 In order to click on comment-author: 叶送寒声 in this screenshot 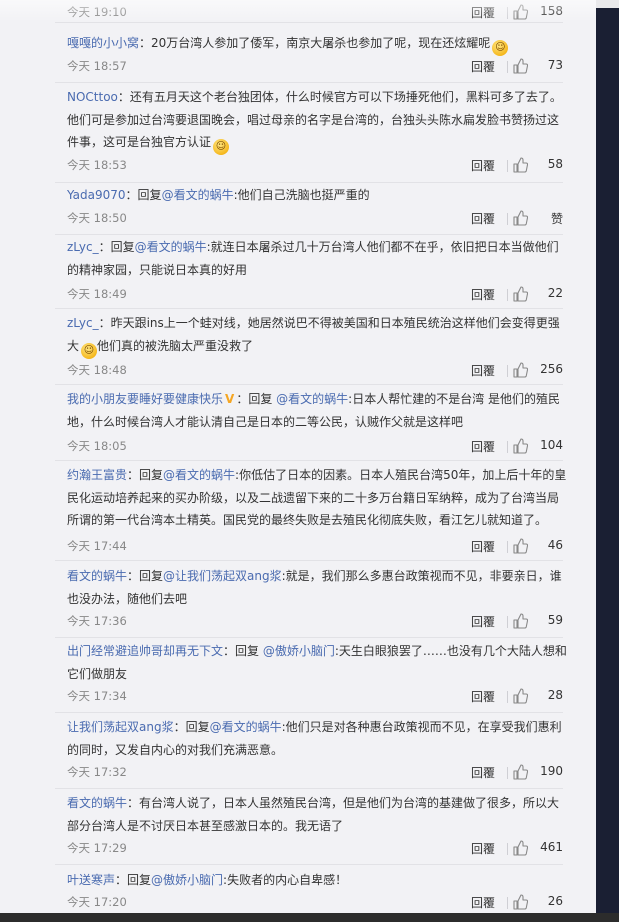, I will do `click(91, 880)`.